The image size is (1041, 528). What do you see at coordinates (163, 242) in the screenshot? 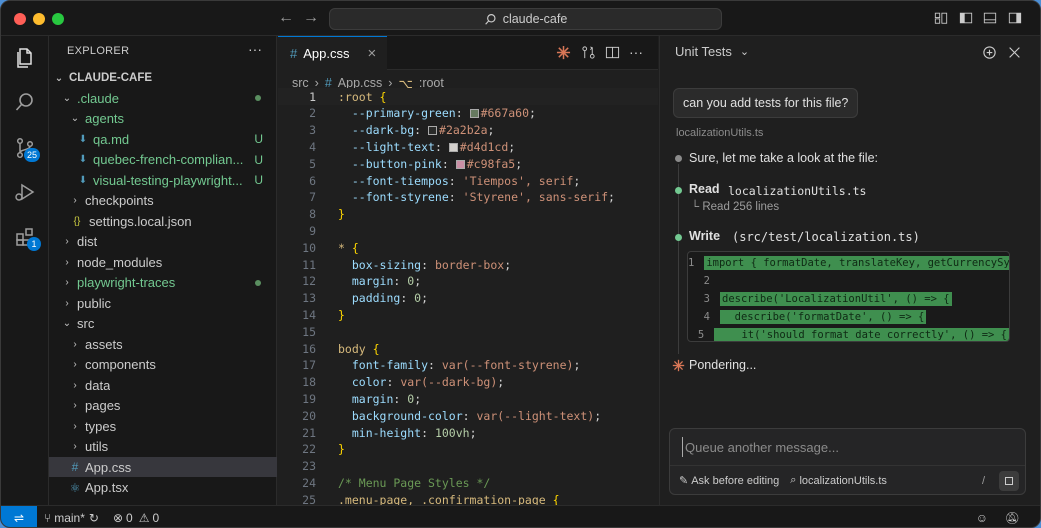
I see `tree-folder: › dist` at bounding box center [163, 242].